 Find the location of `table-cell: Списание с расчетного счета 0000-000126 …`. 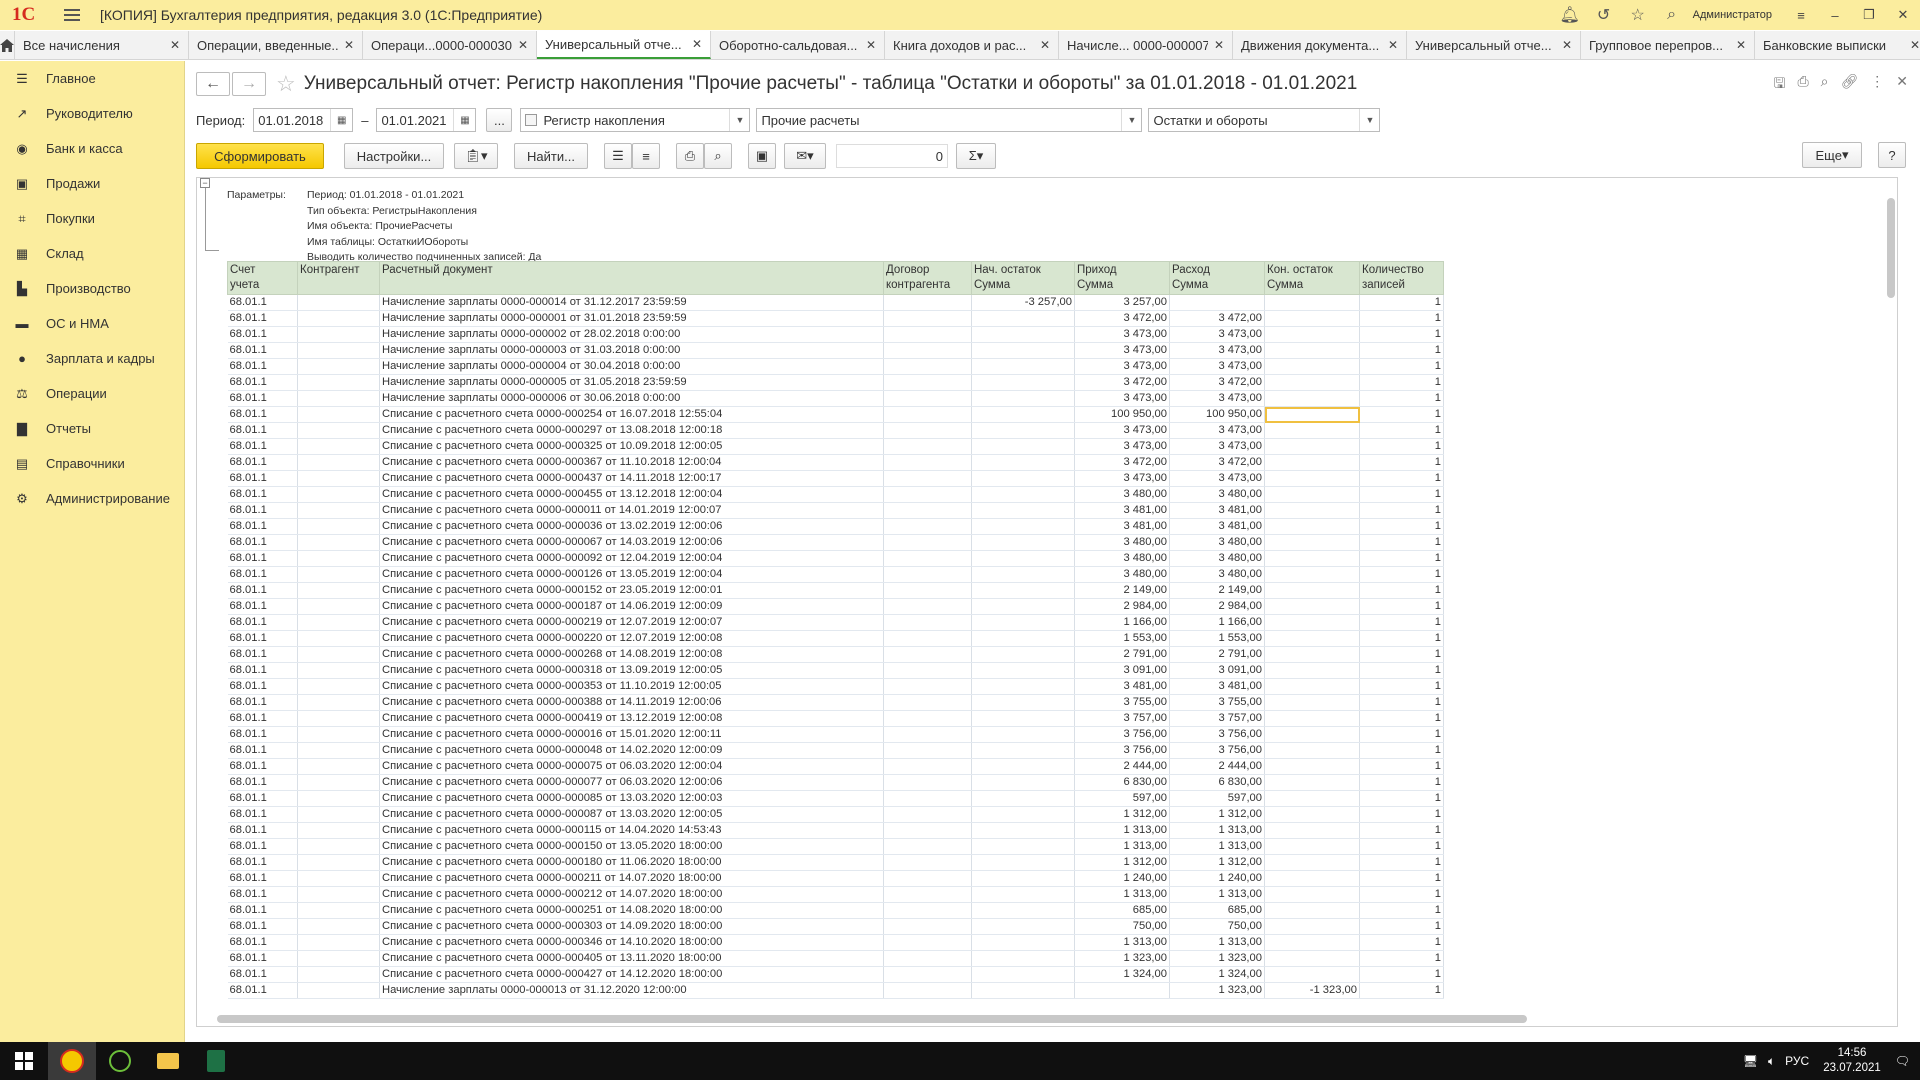

table-cell: Списание с расчетного счета 0000-000126 … is located at coordinates (631, 574).